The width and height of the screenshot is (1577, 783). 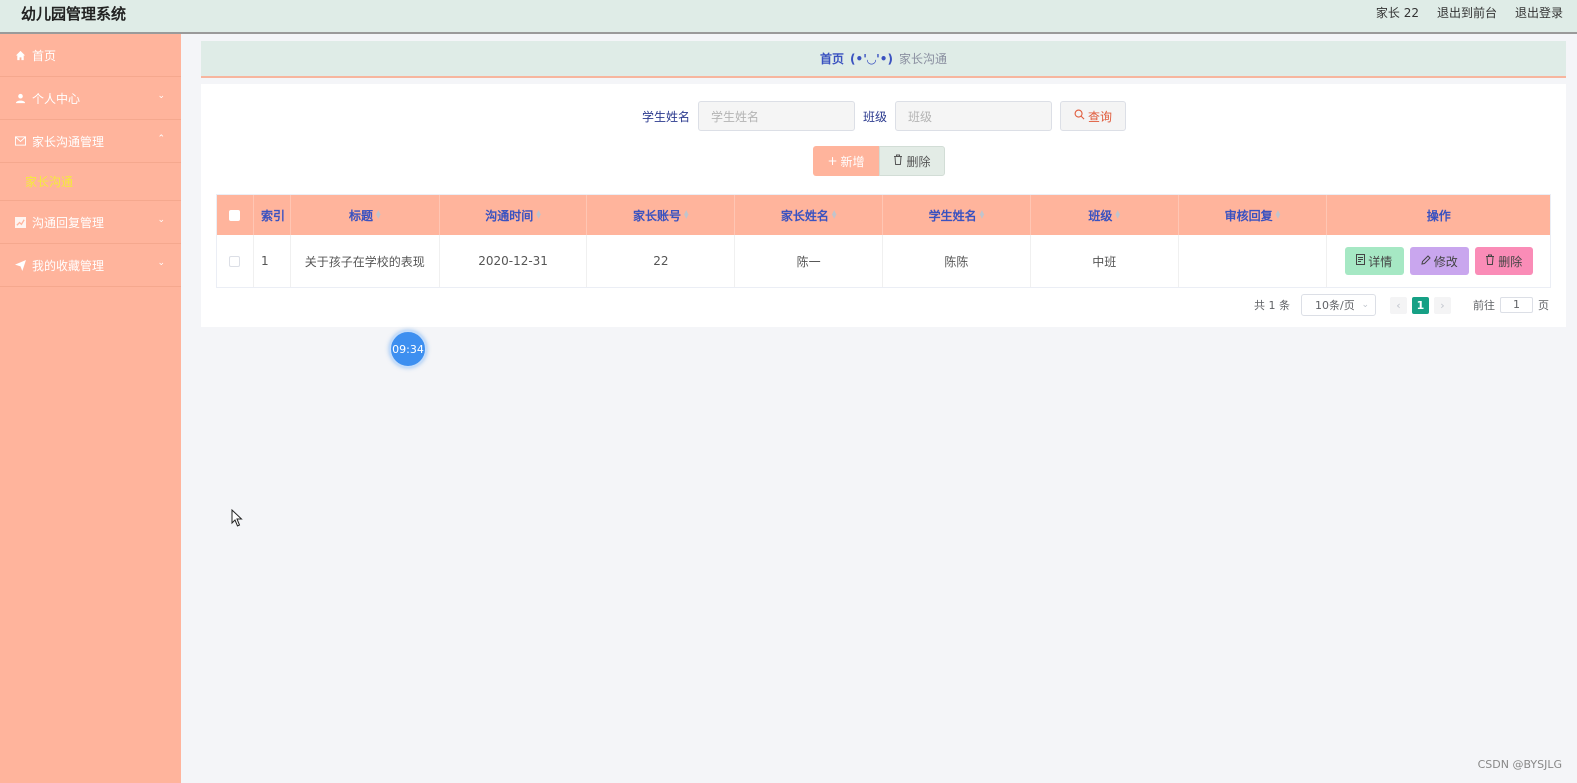 What do you see at coordinates (514, 261) in the screenshot?
I see `cell-time: 2020-12-31` at bounding box center [514, 261].